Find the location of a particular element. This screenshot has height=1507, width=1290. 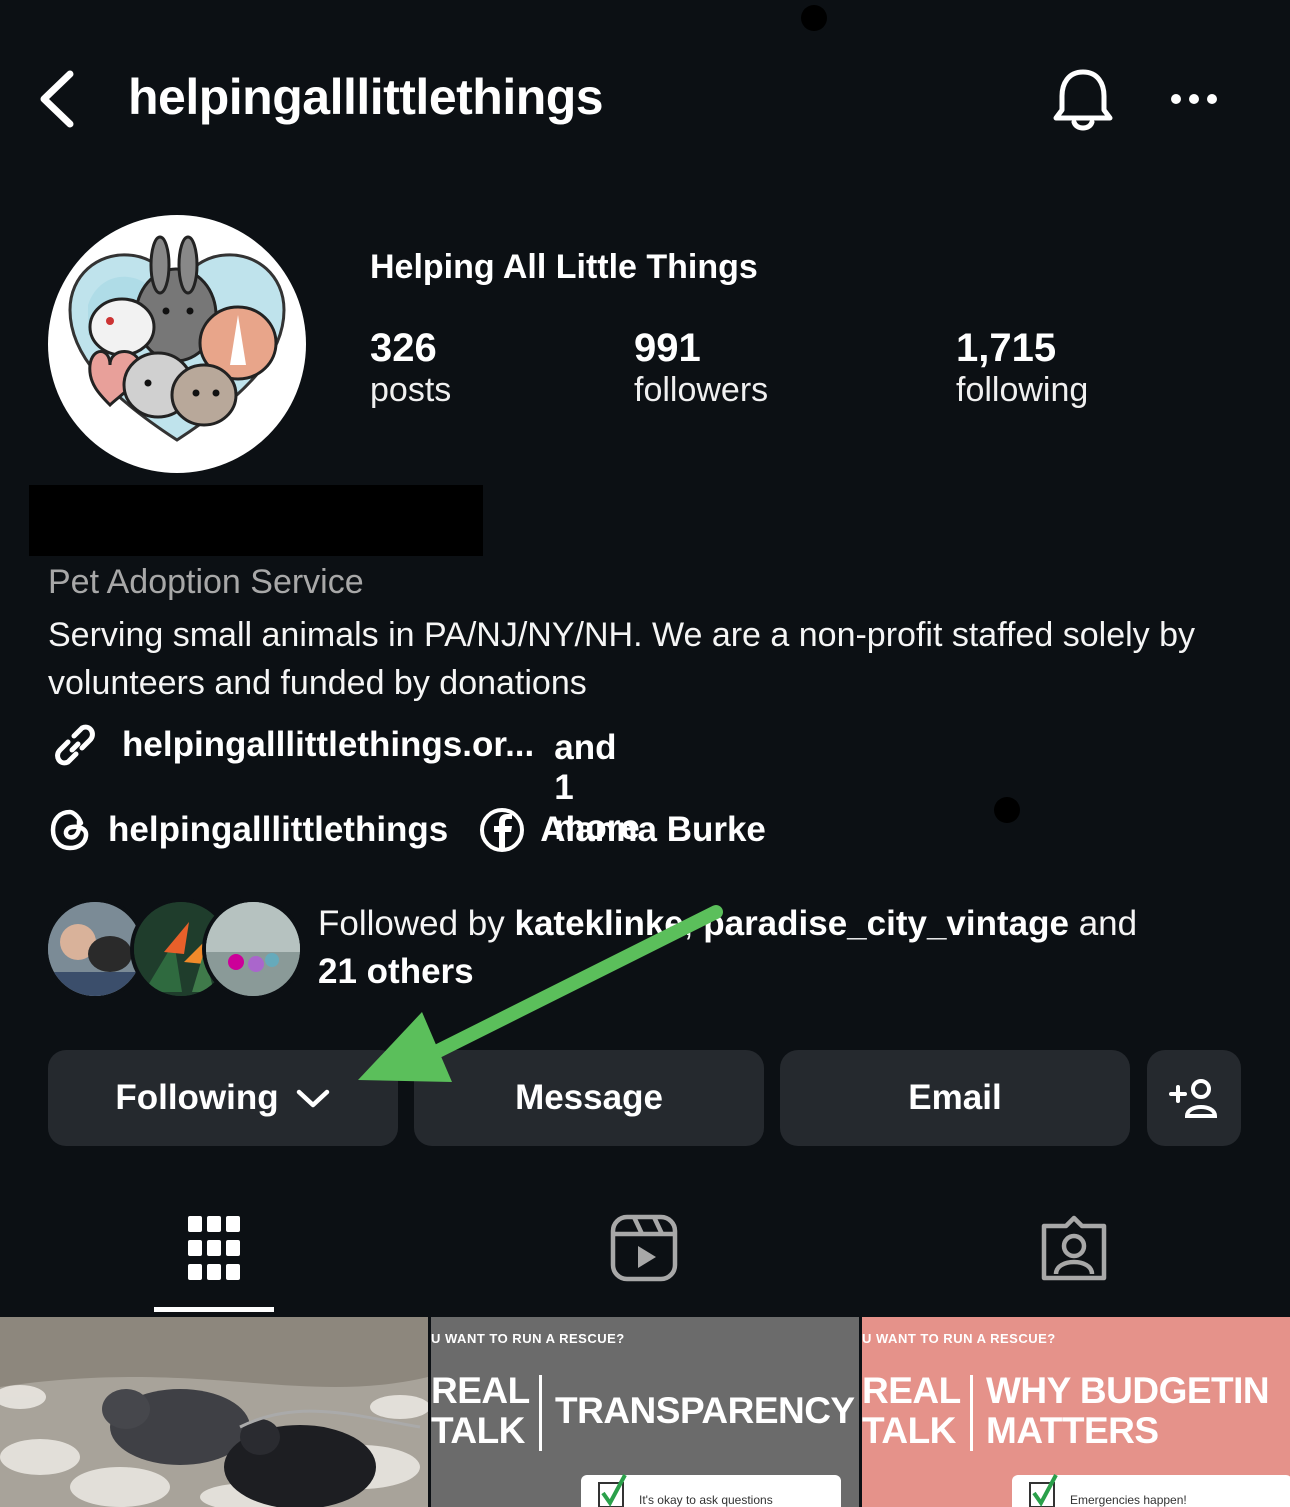

tab-reels is located at coordinates (644, 1250).